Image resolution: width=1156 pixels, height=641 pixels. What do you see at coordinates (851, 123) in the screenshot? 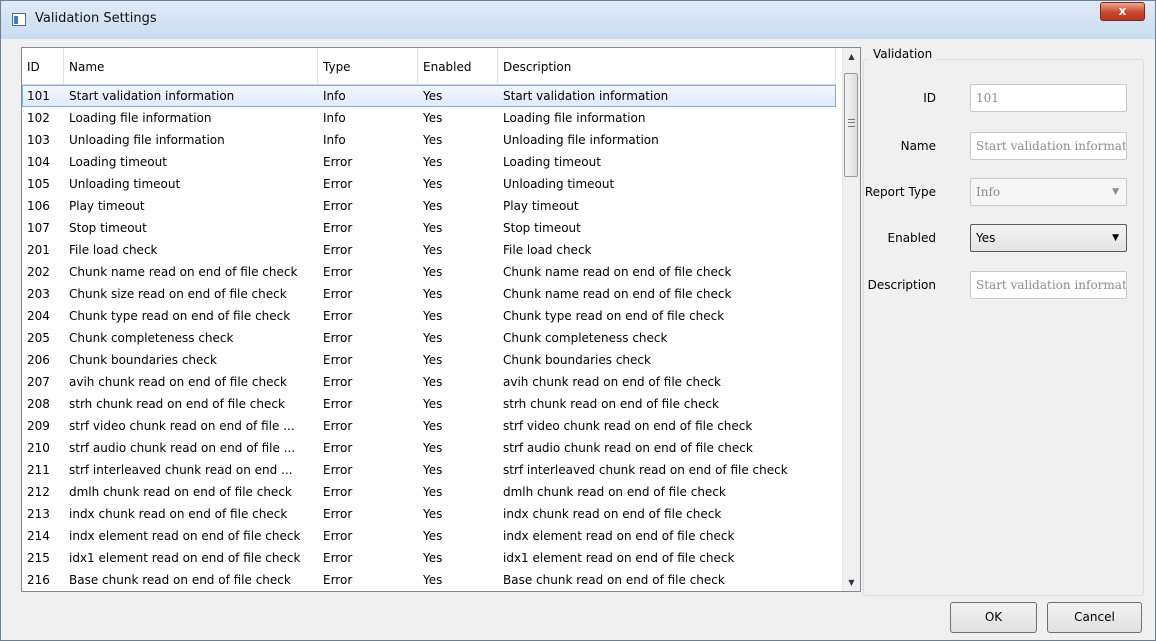
I see `grip-icon` at bounding box center [851, 123].